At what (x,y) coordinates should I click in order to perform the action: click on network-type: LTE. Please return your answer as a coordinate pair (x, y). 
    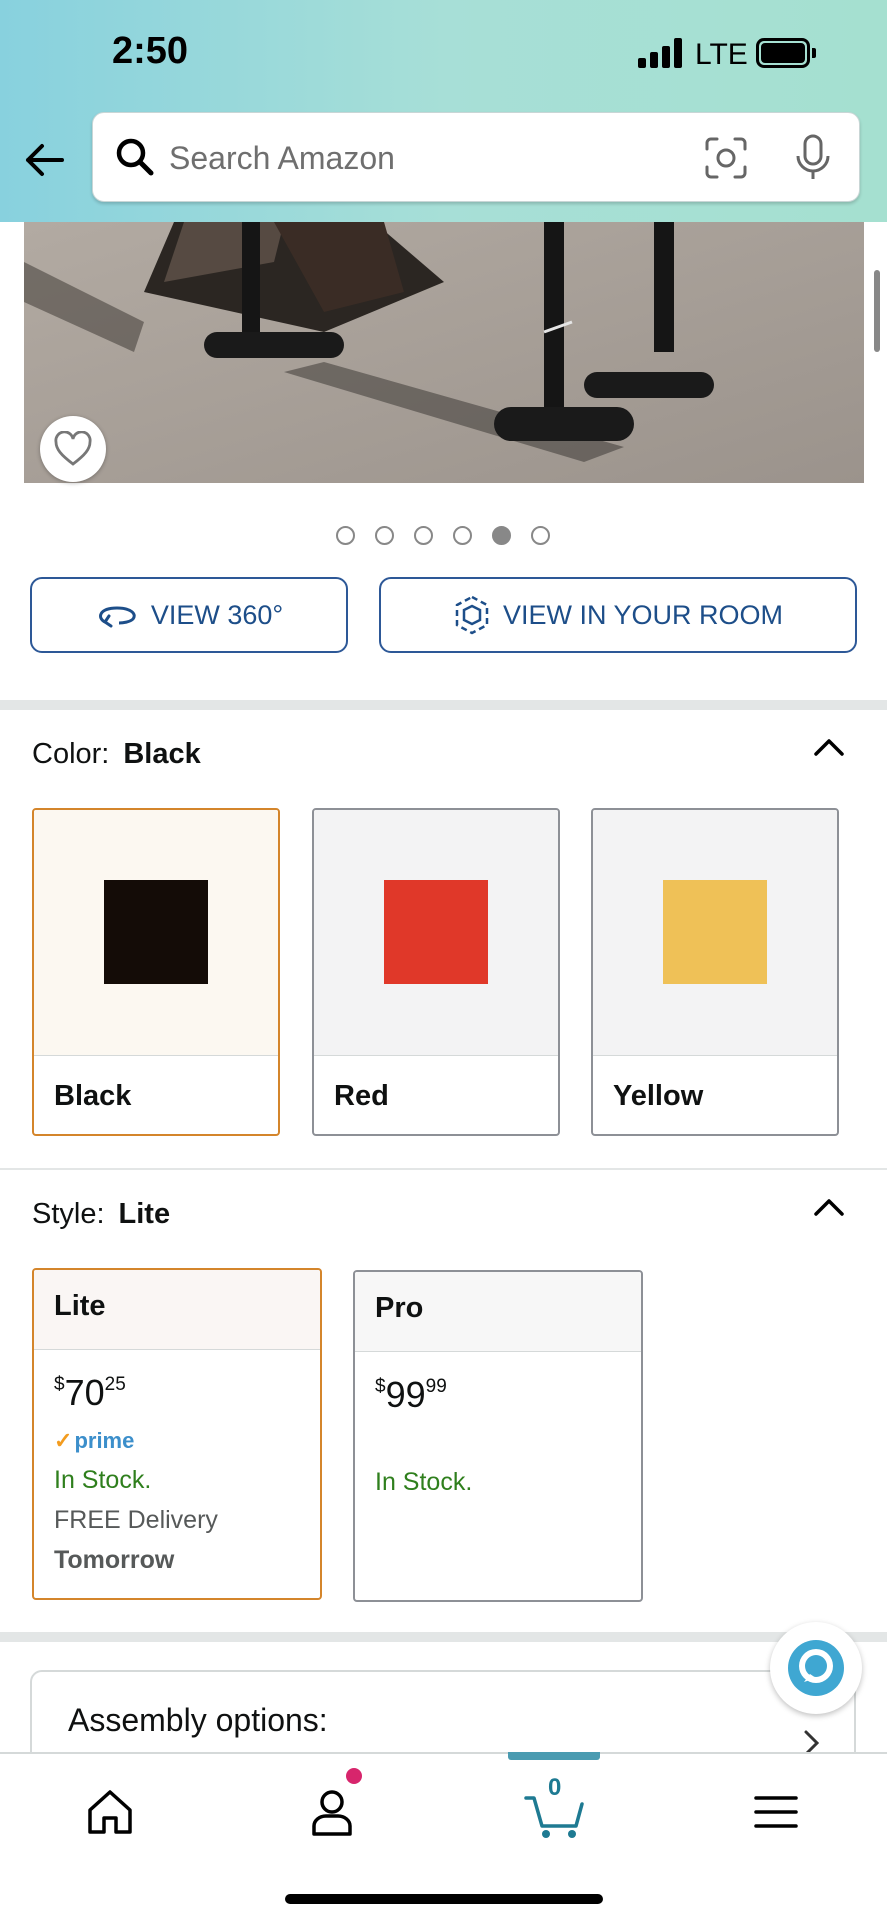
    Looking at the image, I should click on (721, 54).